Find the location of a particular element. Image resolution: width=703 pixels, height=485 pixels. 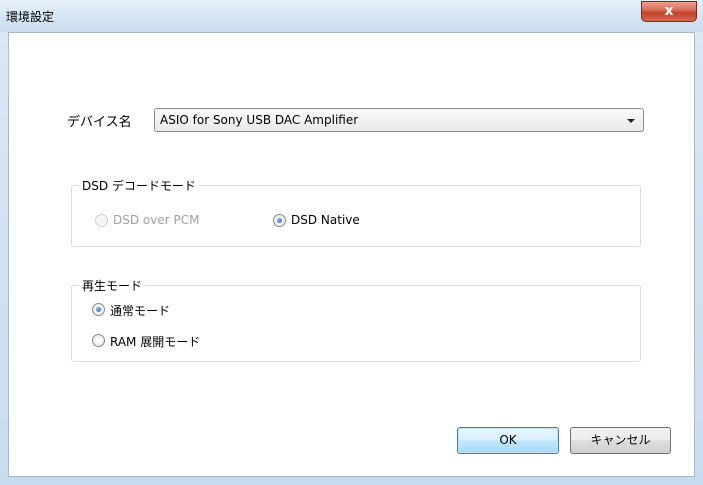

dsd-decode-mode-title: DSD デコードモード is located at coordinates (139, 185).